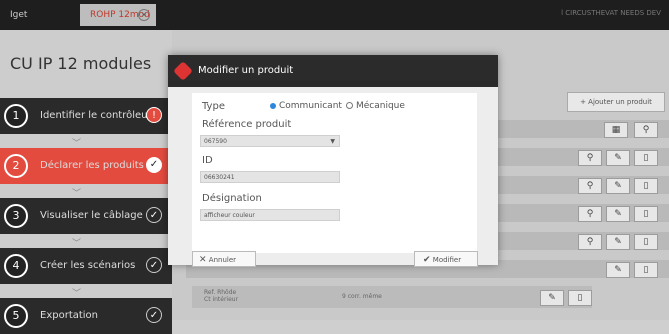 Image resolution: width=669 pixels, height=334 pixels. I want to click on dialog-header: Modifier un produit, so click(333, 71).